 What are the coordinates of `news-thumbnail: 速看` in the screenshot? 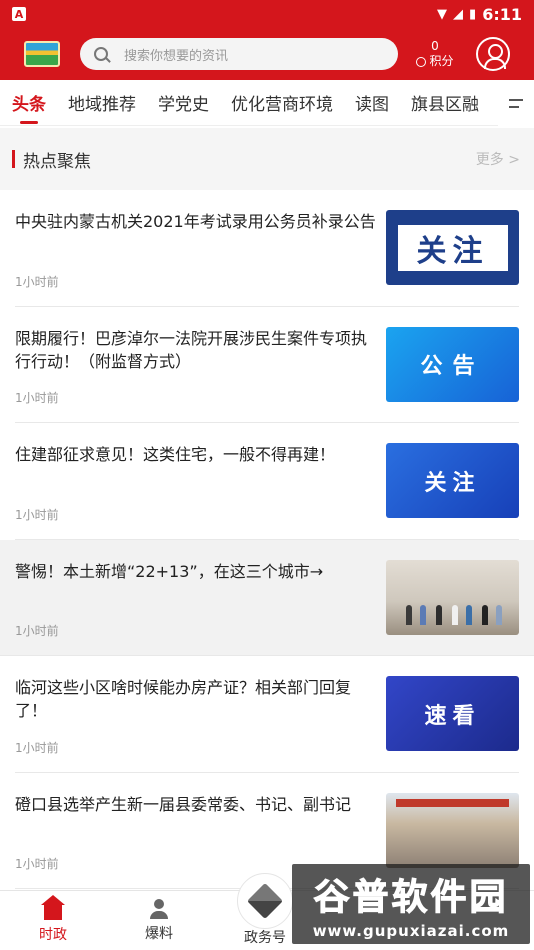 It's located at (452, 713).